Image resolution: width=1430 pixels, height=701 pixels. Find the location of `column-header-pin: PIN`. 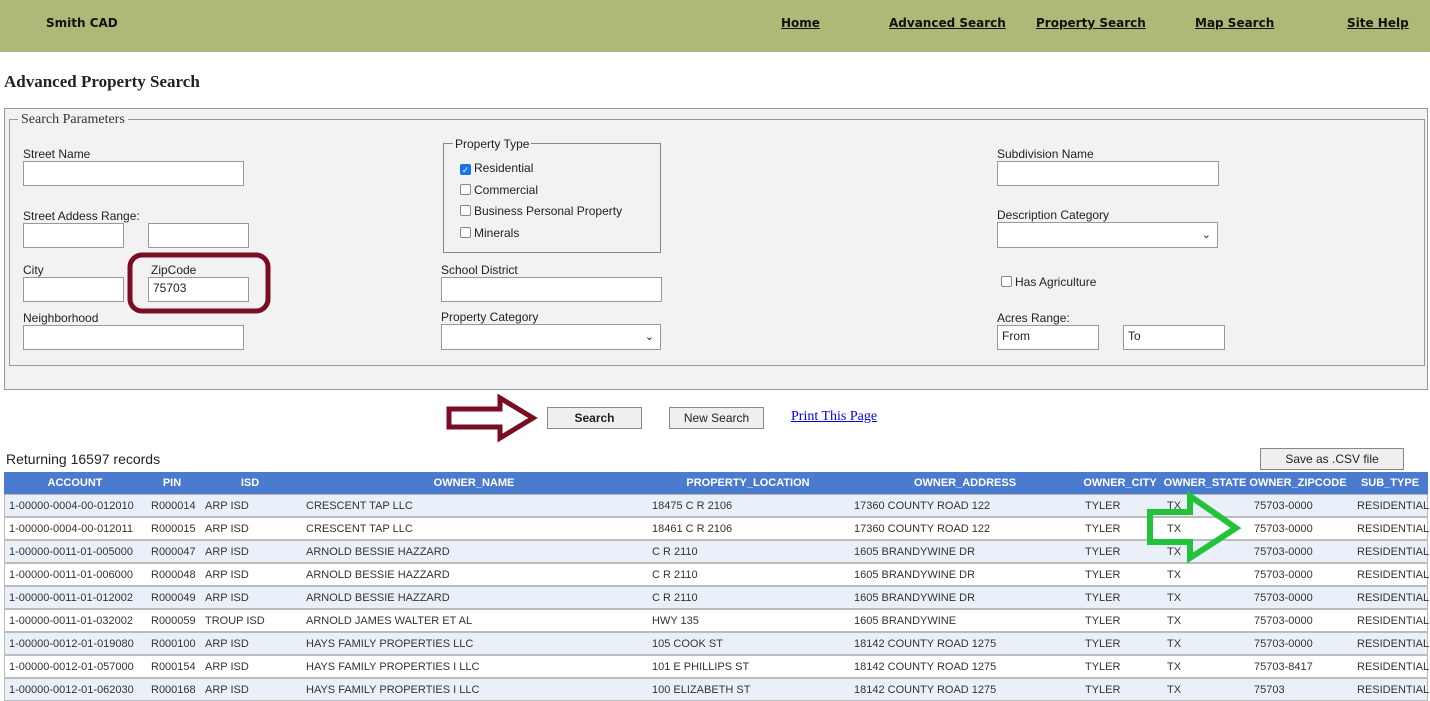

column-header-pin: PIN is located at coordinates (172, 483).